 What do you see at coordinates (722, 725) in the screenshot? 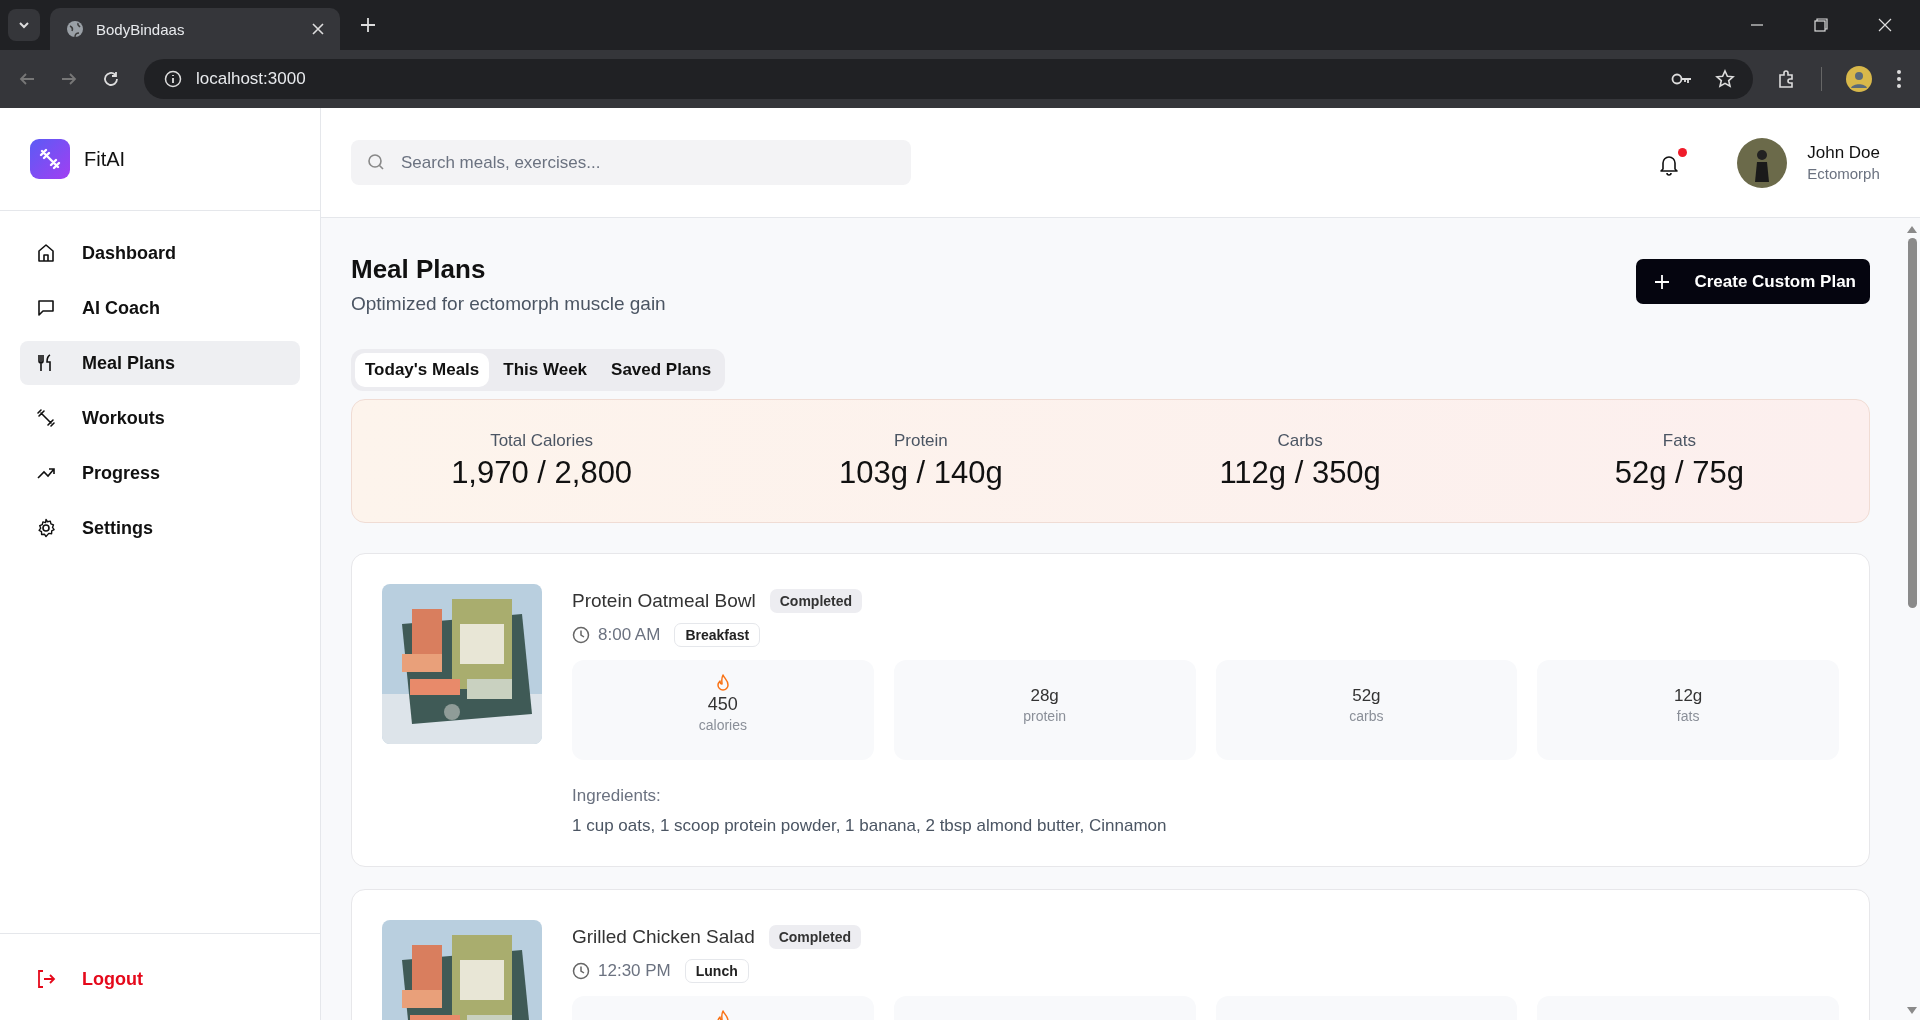
I see `macro-label: calories` at bounding box center [722, 725].